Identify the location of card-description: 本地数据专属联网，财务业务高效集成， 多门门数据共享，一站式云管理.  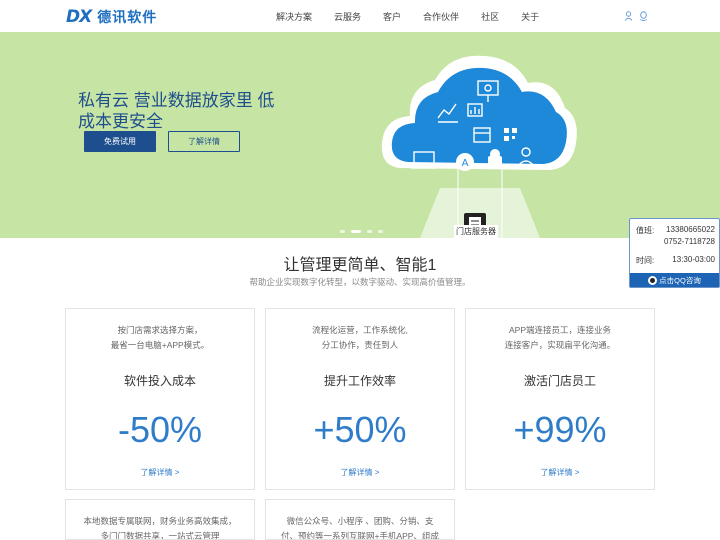
(160, 528).